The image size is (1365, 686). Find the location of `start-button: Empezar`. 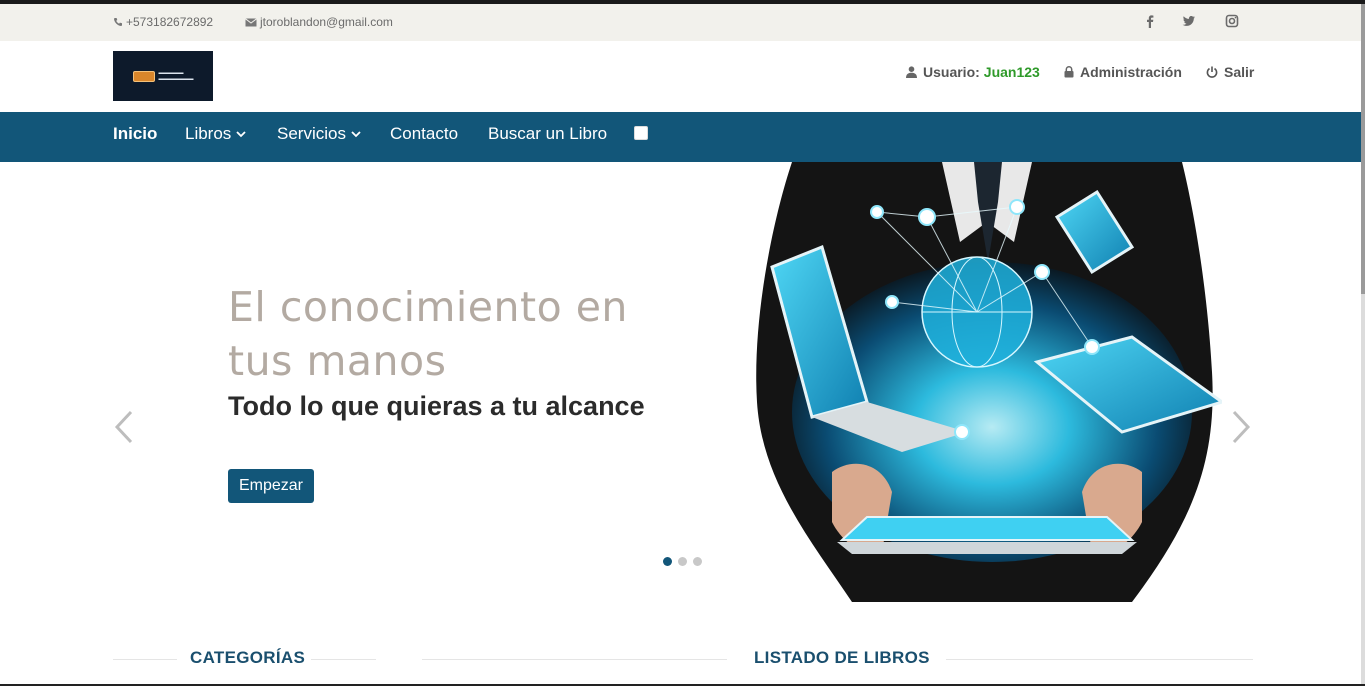

start-button: Empezar is located at coordinates (271, 486).